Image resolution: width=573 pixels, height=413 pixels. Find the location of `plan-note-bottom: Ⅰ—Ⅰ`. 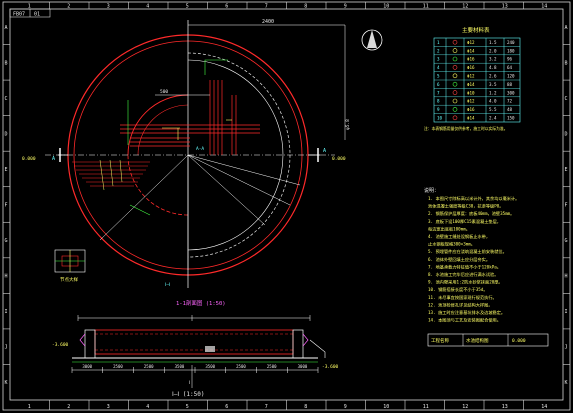

plan-note-bottom: Ⅰ—Ⅰ is located at coordinates (167, 285).